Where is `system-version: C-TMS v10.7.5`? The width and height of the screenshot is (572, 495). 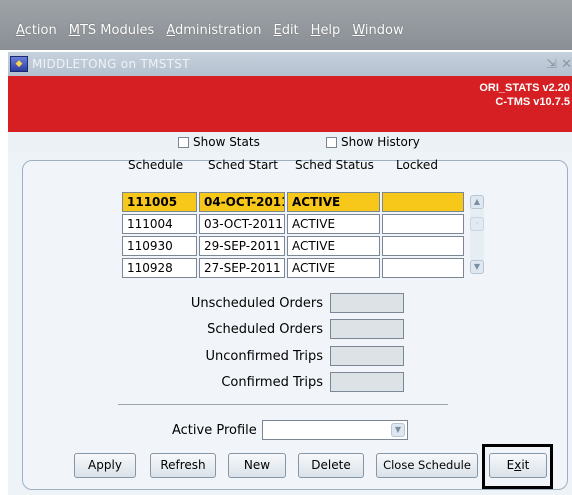
system-version: C-TMS v10.7.5 is located at coordinates (532, 102).